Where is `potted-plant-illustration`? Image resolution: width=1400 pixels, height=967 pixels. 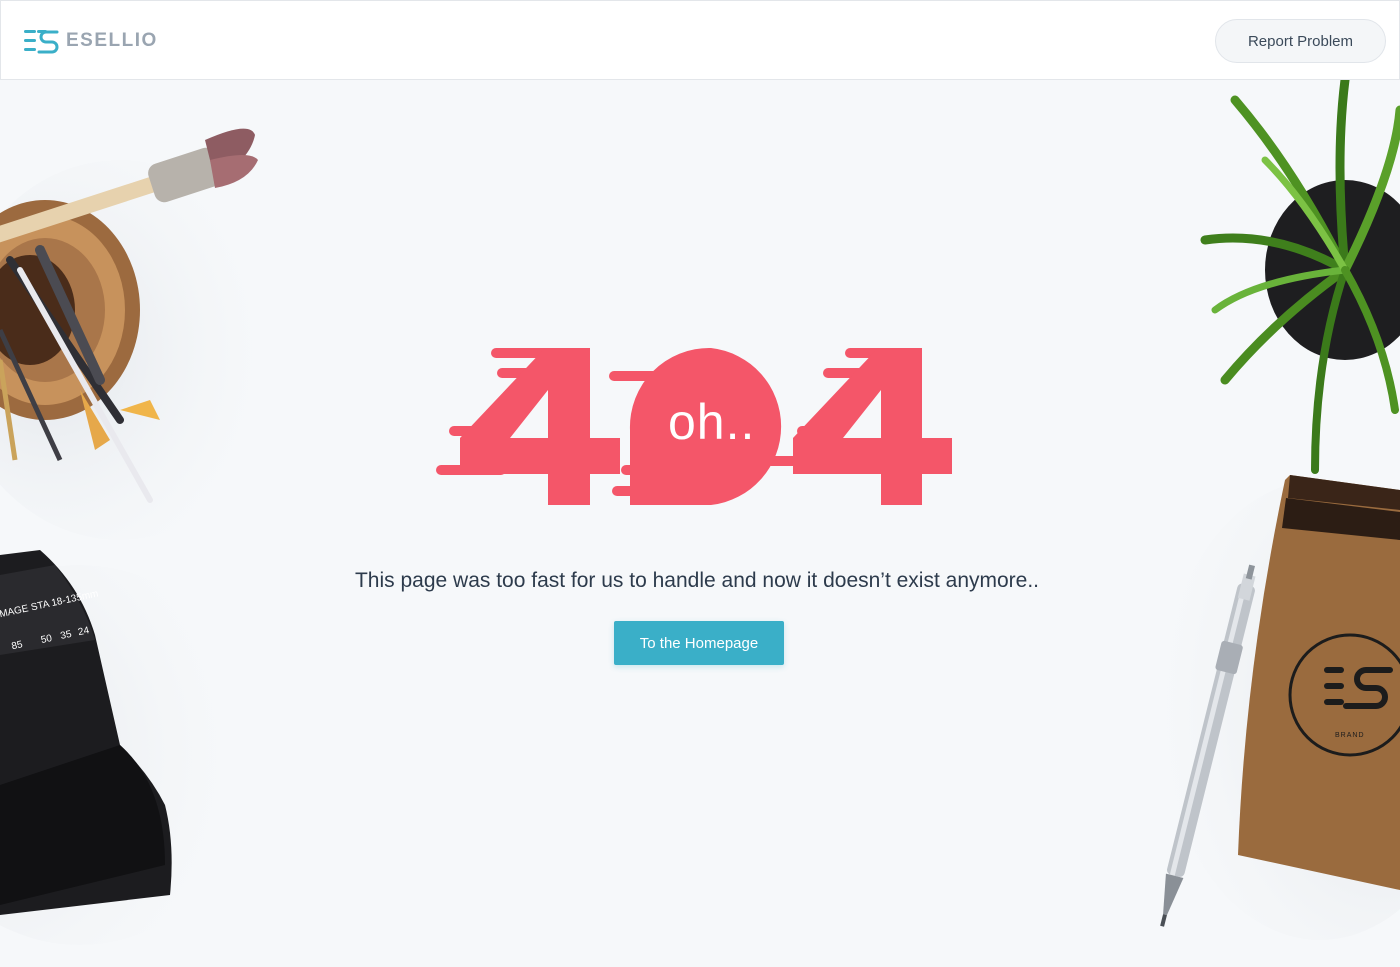 potted-plant-illustration is located at coordinates (1300, 277).